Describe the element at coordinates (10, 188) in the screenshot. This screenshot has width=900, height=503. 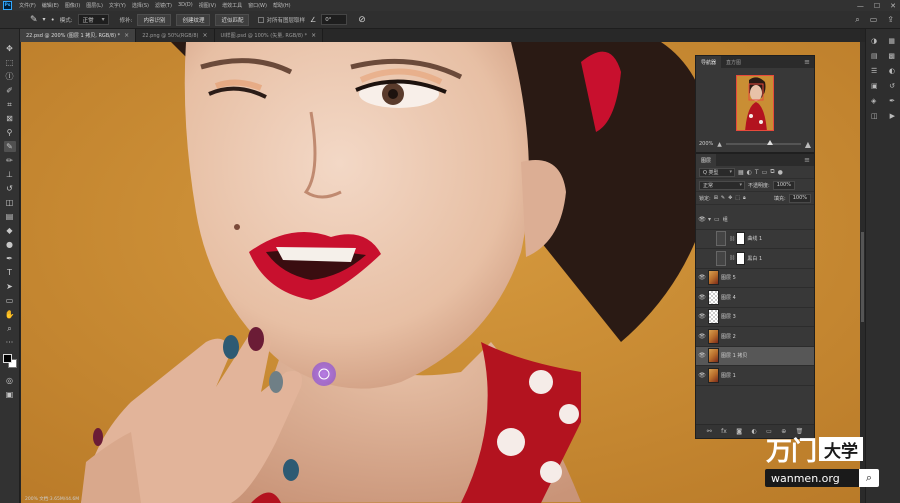
I see `history-brush-icon: ↺` at that location.